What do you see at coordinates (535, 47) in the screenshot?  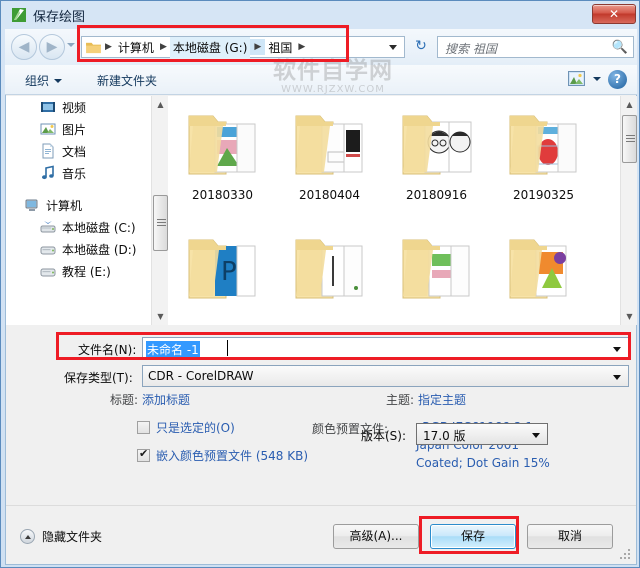 I see `search-input: 搜索 祖国 🔍` at bounding box center [535, 47].